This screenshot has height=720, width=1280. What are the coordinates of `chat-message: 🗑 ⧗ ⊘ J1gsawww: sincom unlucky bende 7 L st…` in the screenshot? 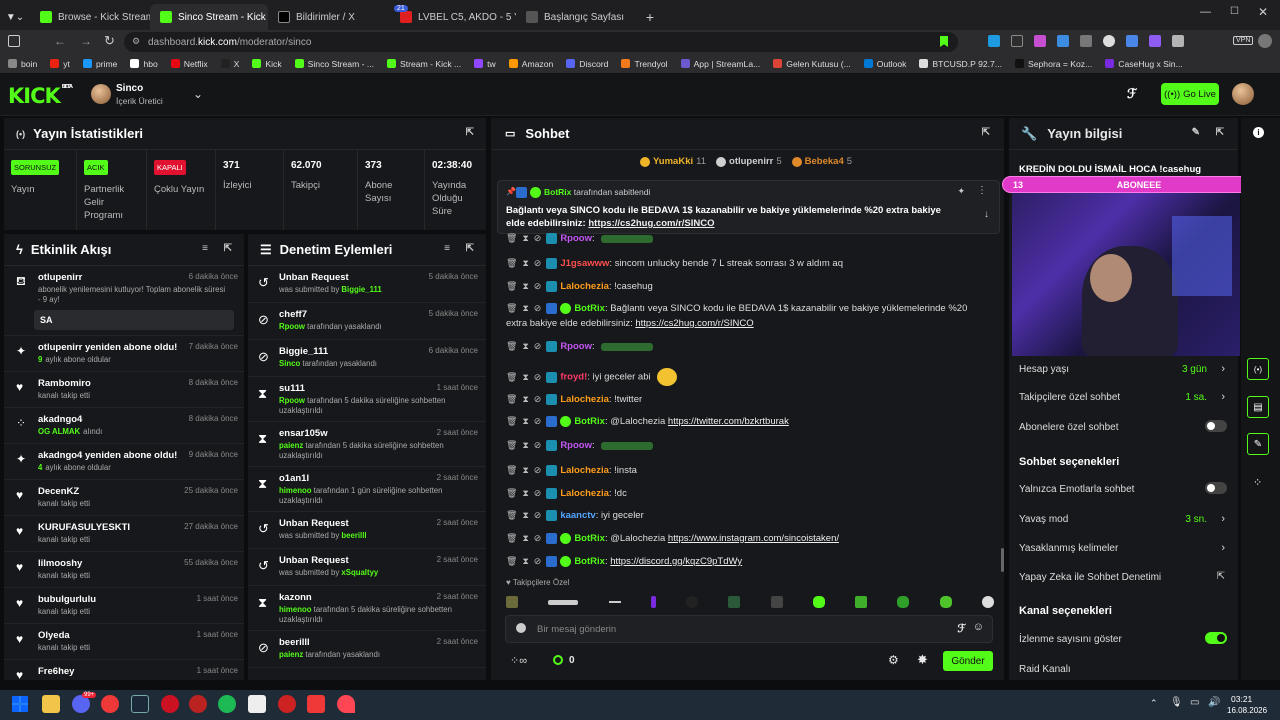 It's located at (674, 263).